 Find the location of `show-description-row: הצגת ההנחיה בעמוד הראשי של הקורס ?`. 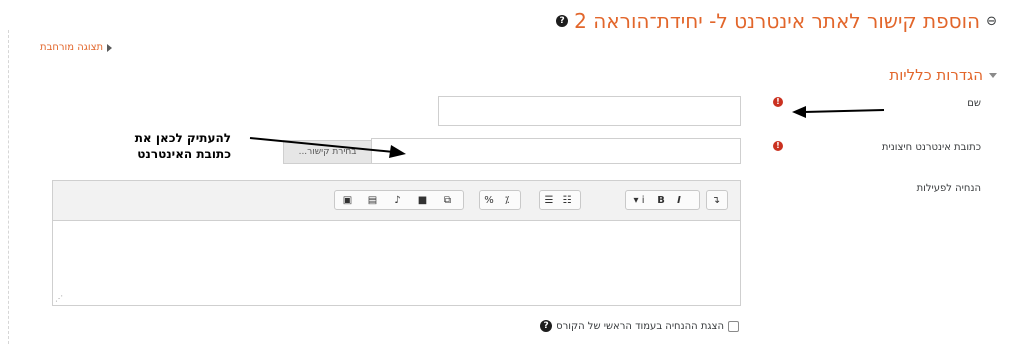

show-description-row: הצגת ההנחיה בעמוד הראשי של הקורס ? is located at coordinates (639, 326).